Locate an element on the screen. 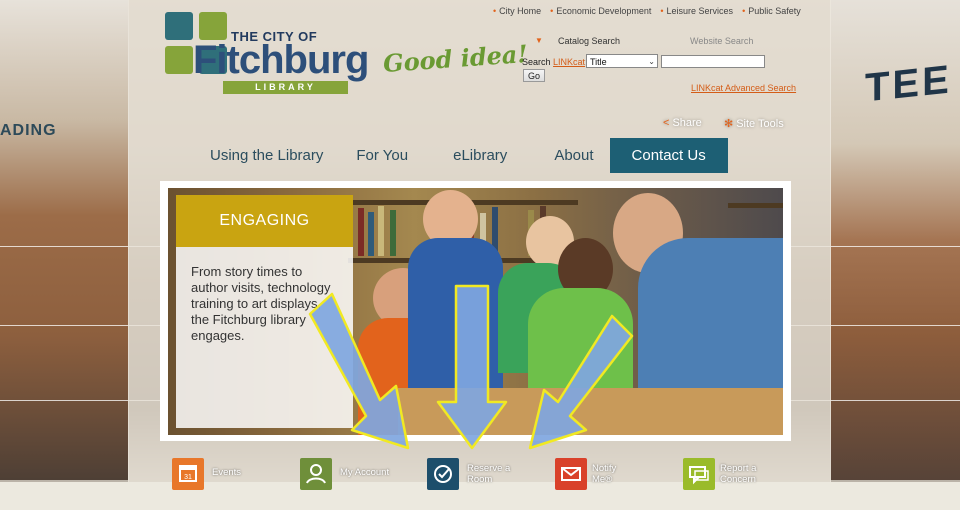 The width and height of the screenshot is (960, 510). background-sign-left: ADING is located at coordinates (28, 130).